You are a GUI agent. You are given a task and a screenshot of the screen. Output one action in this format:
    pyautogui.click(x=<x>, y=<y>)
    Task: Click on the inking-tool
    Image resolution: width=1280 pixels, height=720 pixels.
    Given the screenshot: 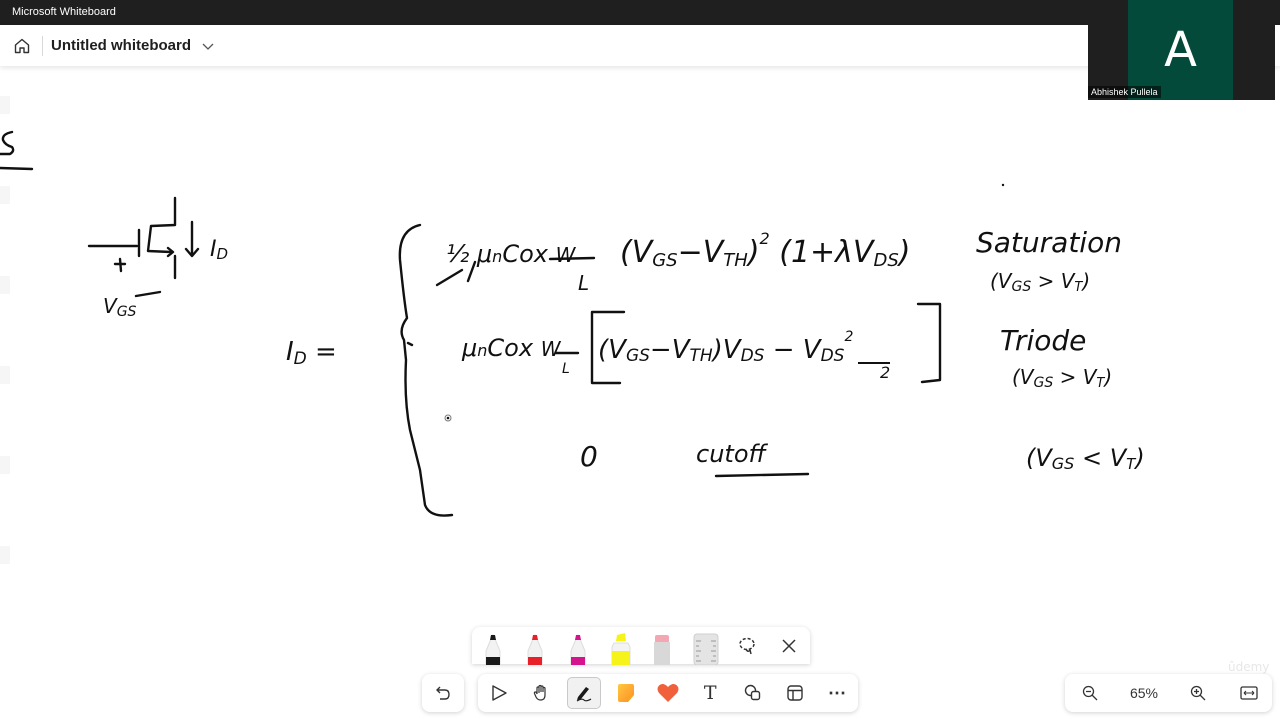 What is the action you would take?
    pyautogui.click(x=583, y=693)
    